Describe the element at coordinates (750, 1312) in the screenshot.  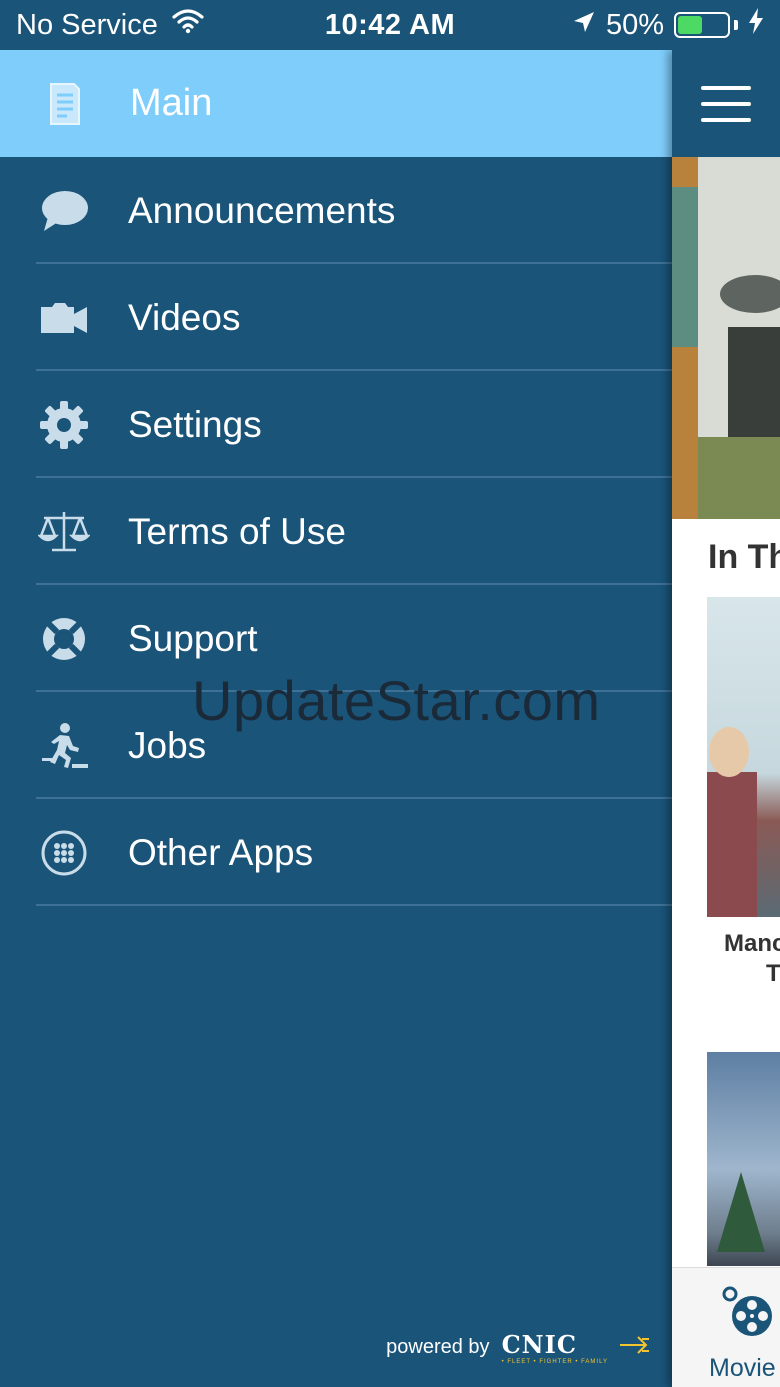
I see `film-reel-icon` at that location.